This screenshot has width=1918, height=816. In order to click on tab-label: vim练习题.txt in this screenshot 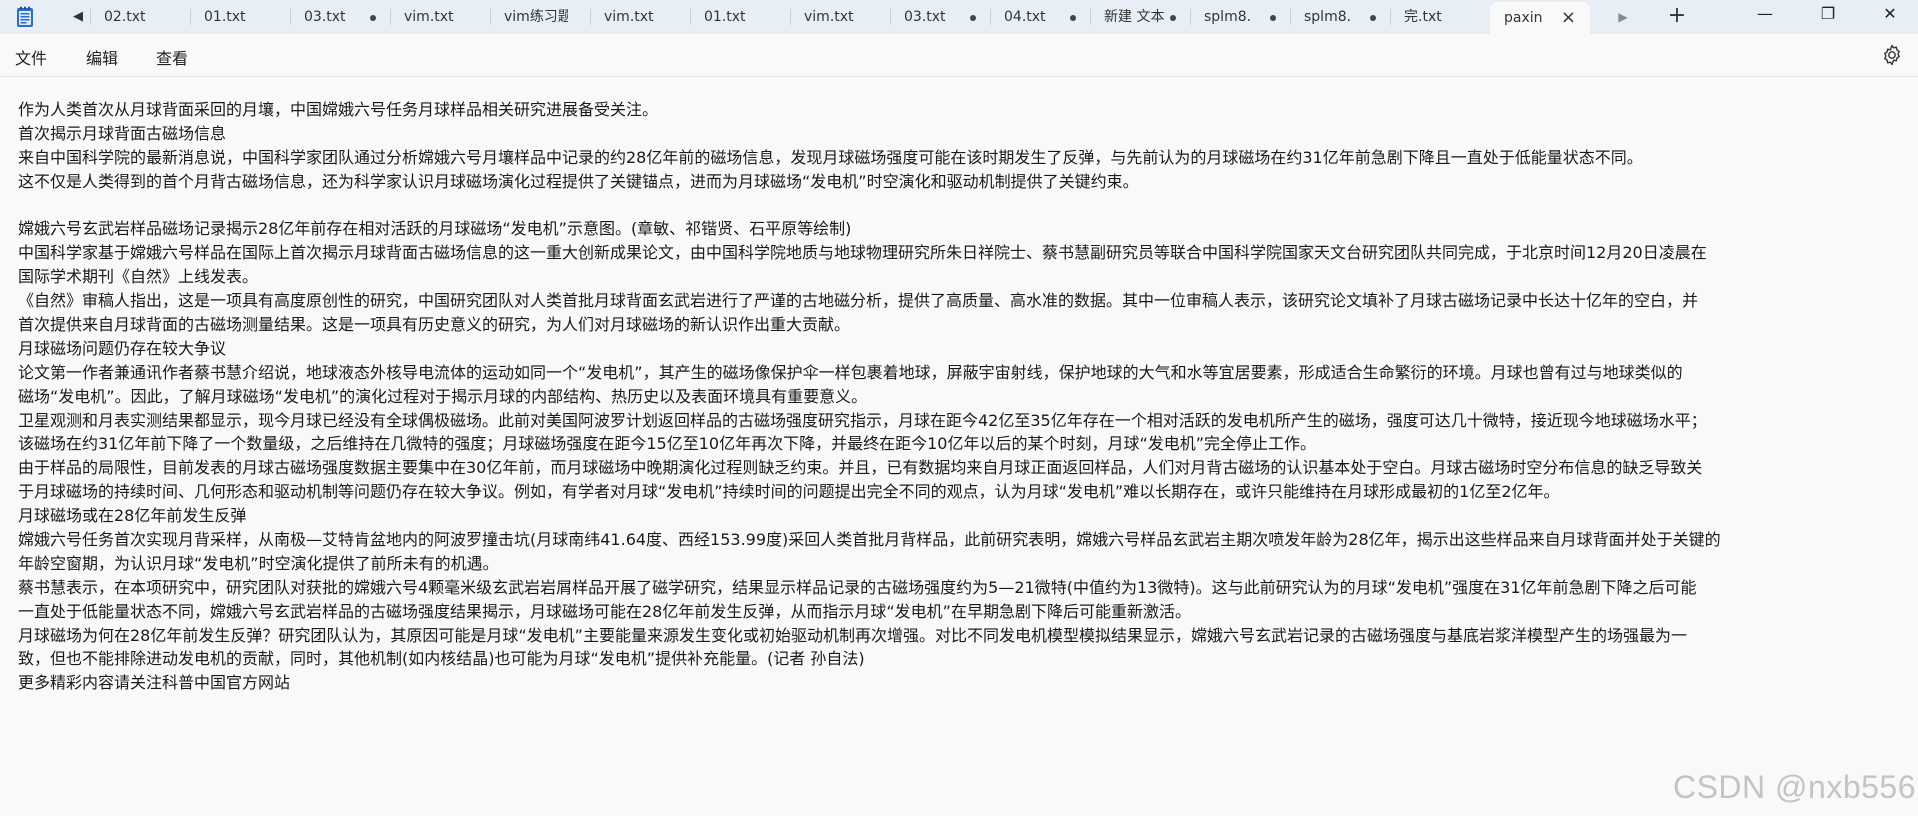, I will do `click(536, 17)`.